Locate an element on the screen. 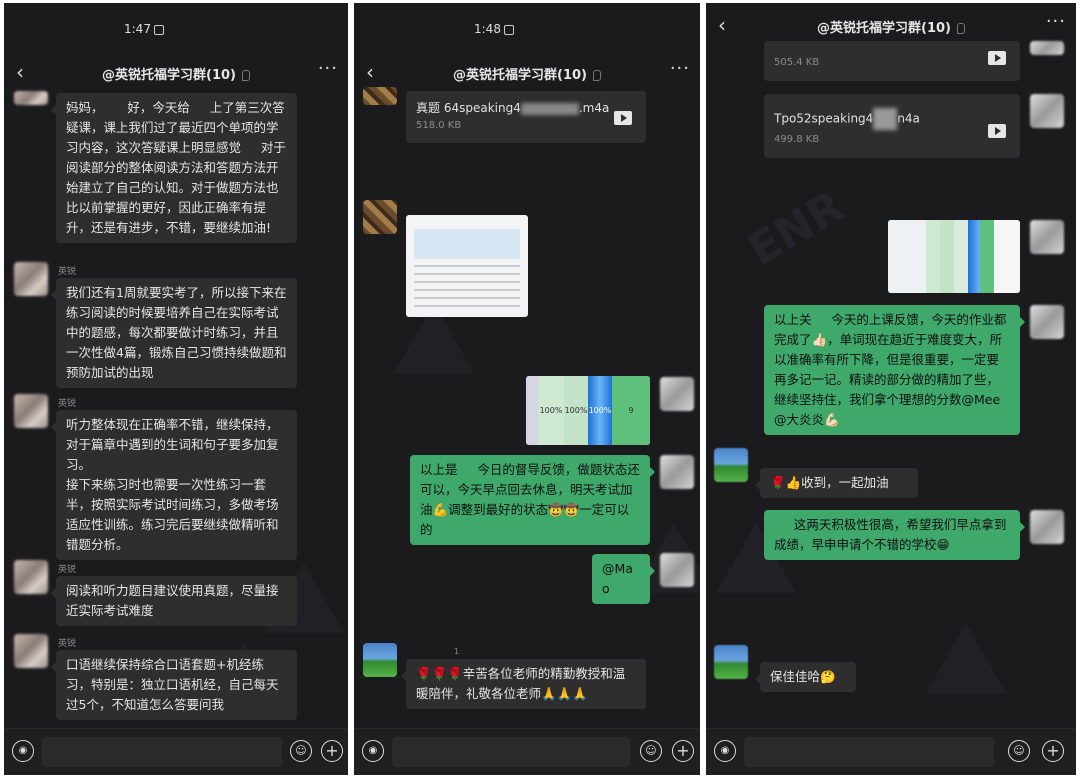 This screenshot has width=1080, height=778. file-size: 518.0 KB is located at coordinates (439, 125).